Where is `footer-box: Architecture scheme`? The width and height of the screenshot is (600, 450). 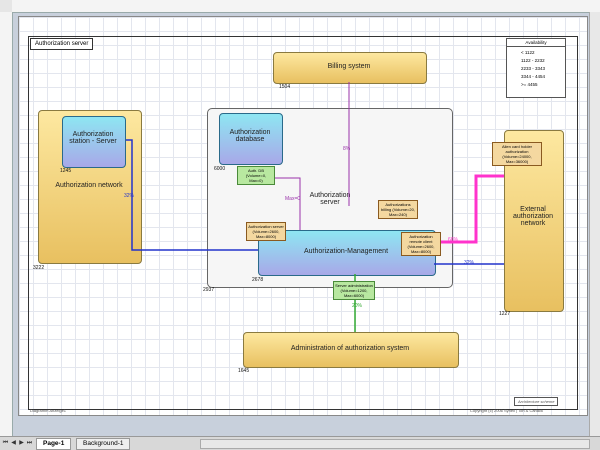
footer-box: Architecture scheme is located at coordinates (536, 401).